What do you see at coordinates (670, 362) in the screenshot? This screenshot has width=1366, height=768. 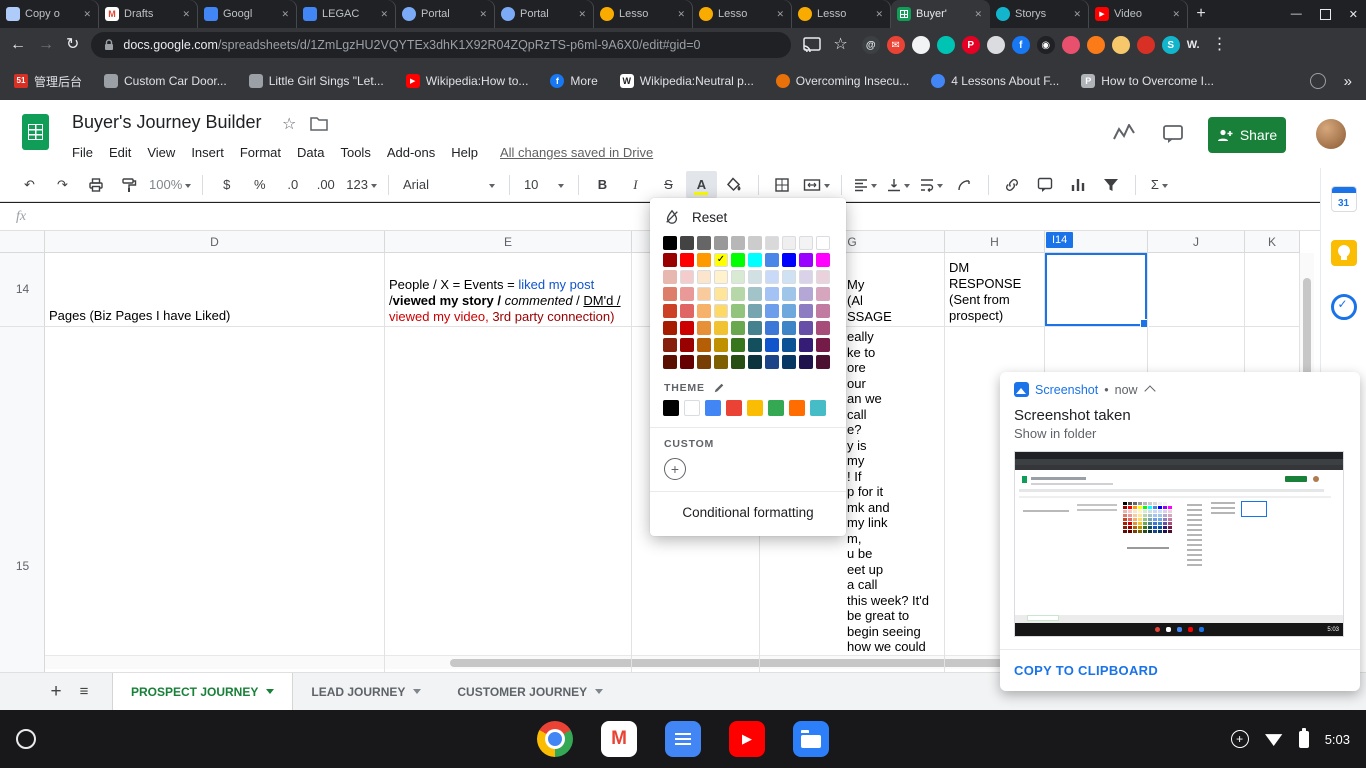 I see `color-swatch-5b0f00` at bounding box center [670, 362].